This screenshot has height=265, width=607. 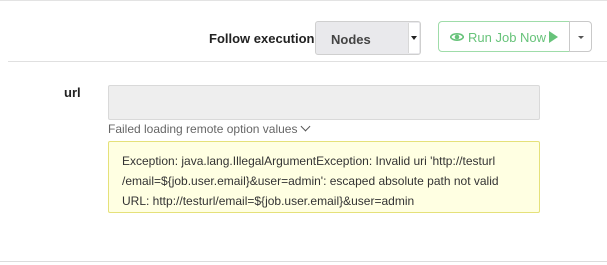 I want to click on option-label-url: url, so click(x=72, y=92).